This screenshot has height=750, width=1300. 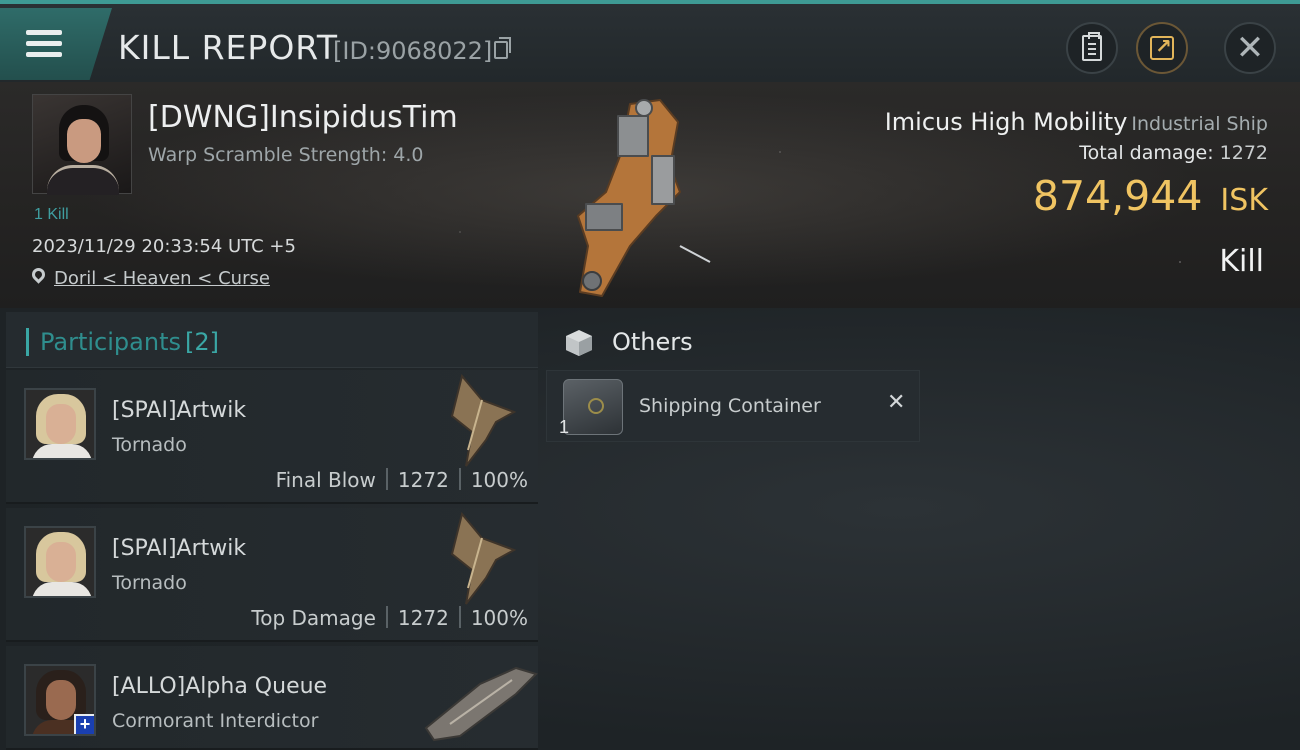 I want to click on item-row: 1 Shipping Container ✕, so click(x=733, y=406).